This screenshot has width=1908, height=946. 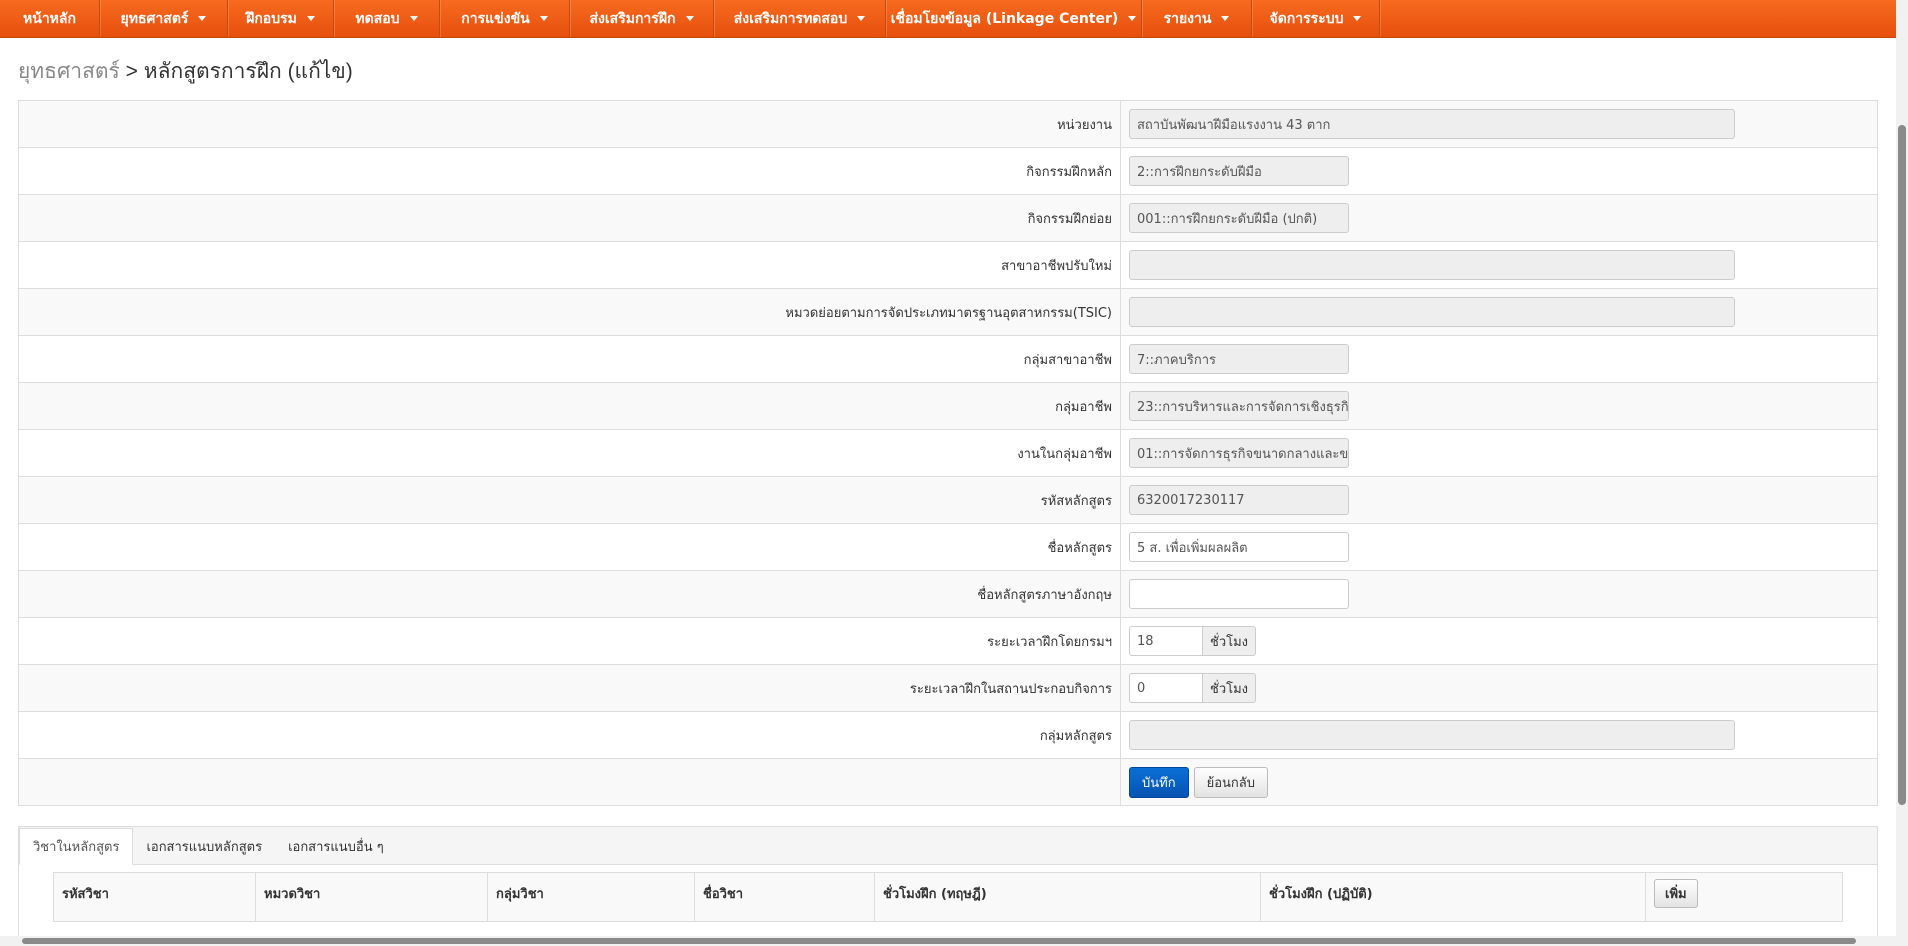 What do you see at coordinates (1239, 218) in the screenshot?
I see `sub-activity-field: 001::การฝึกยกระดับฝีมือ (ปกติ)` at bounding box center [1239, 218].